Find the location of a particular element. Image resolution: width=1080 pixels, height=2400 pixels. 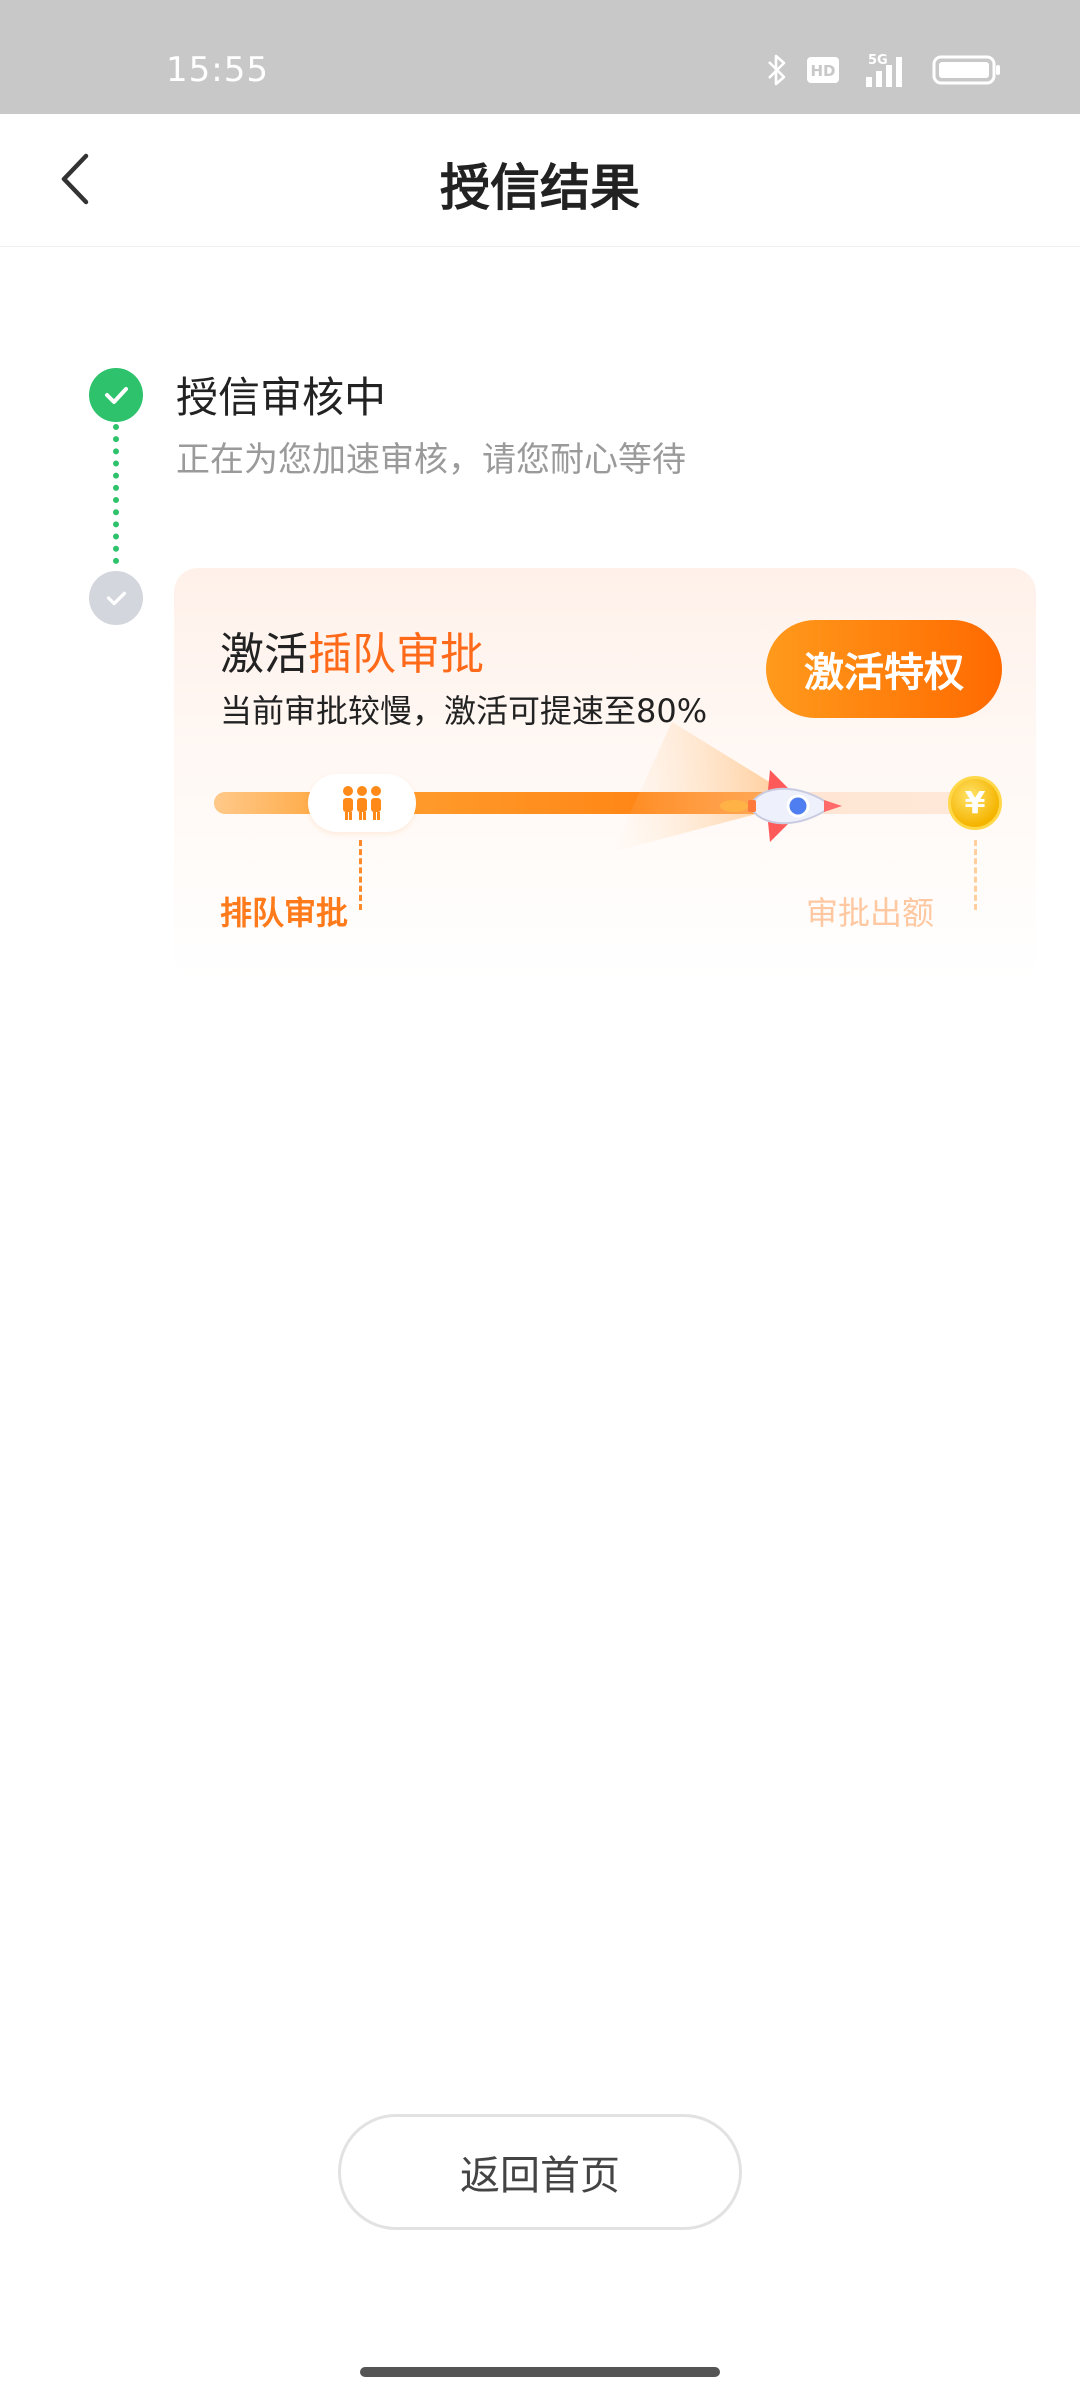

step-done-indicator is located at coordinates (116, 395).